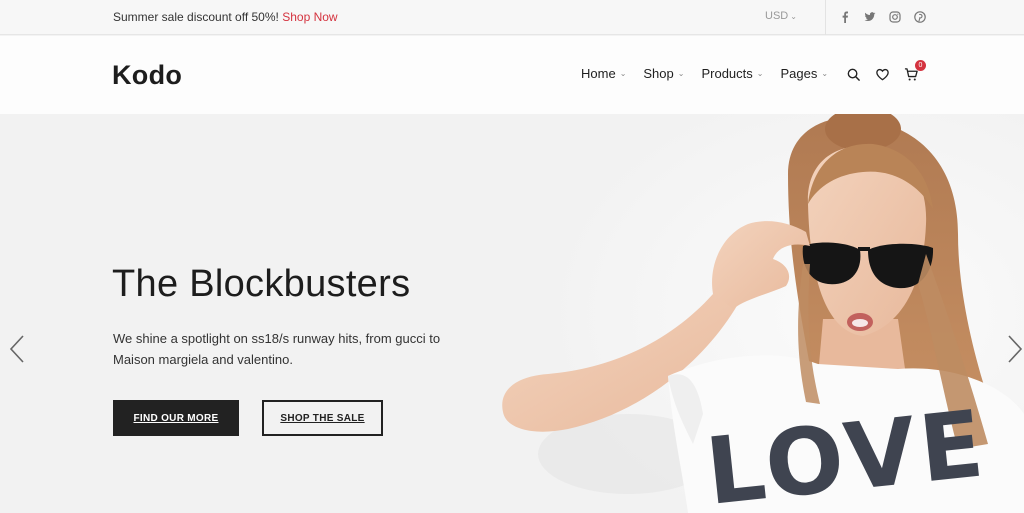 The height and width of the screenshot is (513, 1024). I want to click on currency-selector: USD ⌄, so click(781, 16).